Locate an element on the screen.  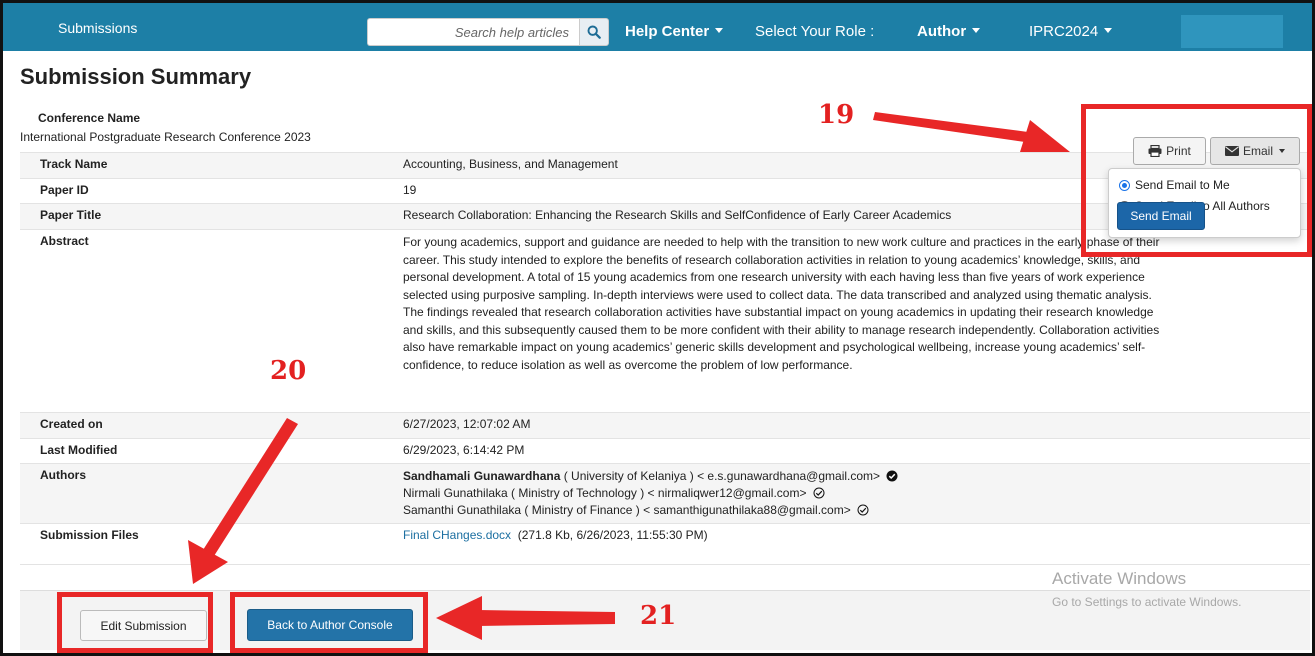
arrow-to-back-icon is located at coordinates (525, 618).